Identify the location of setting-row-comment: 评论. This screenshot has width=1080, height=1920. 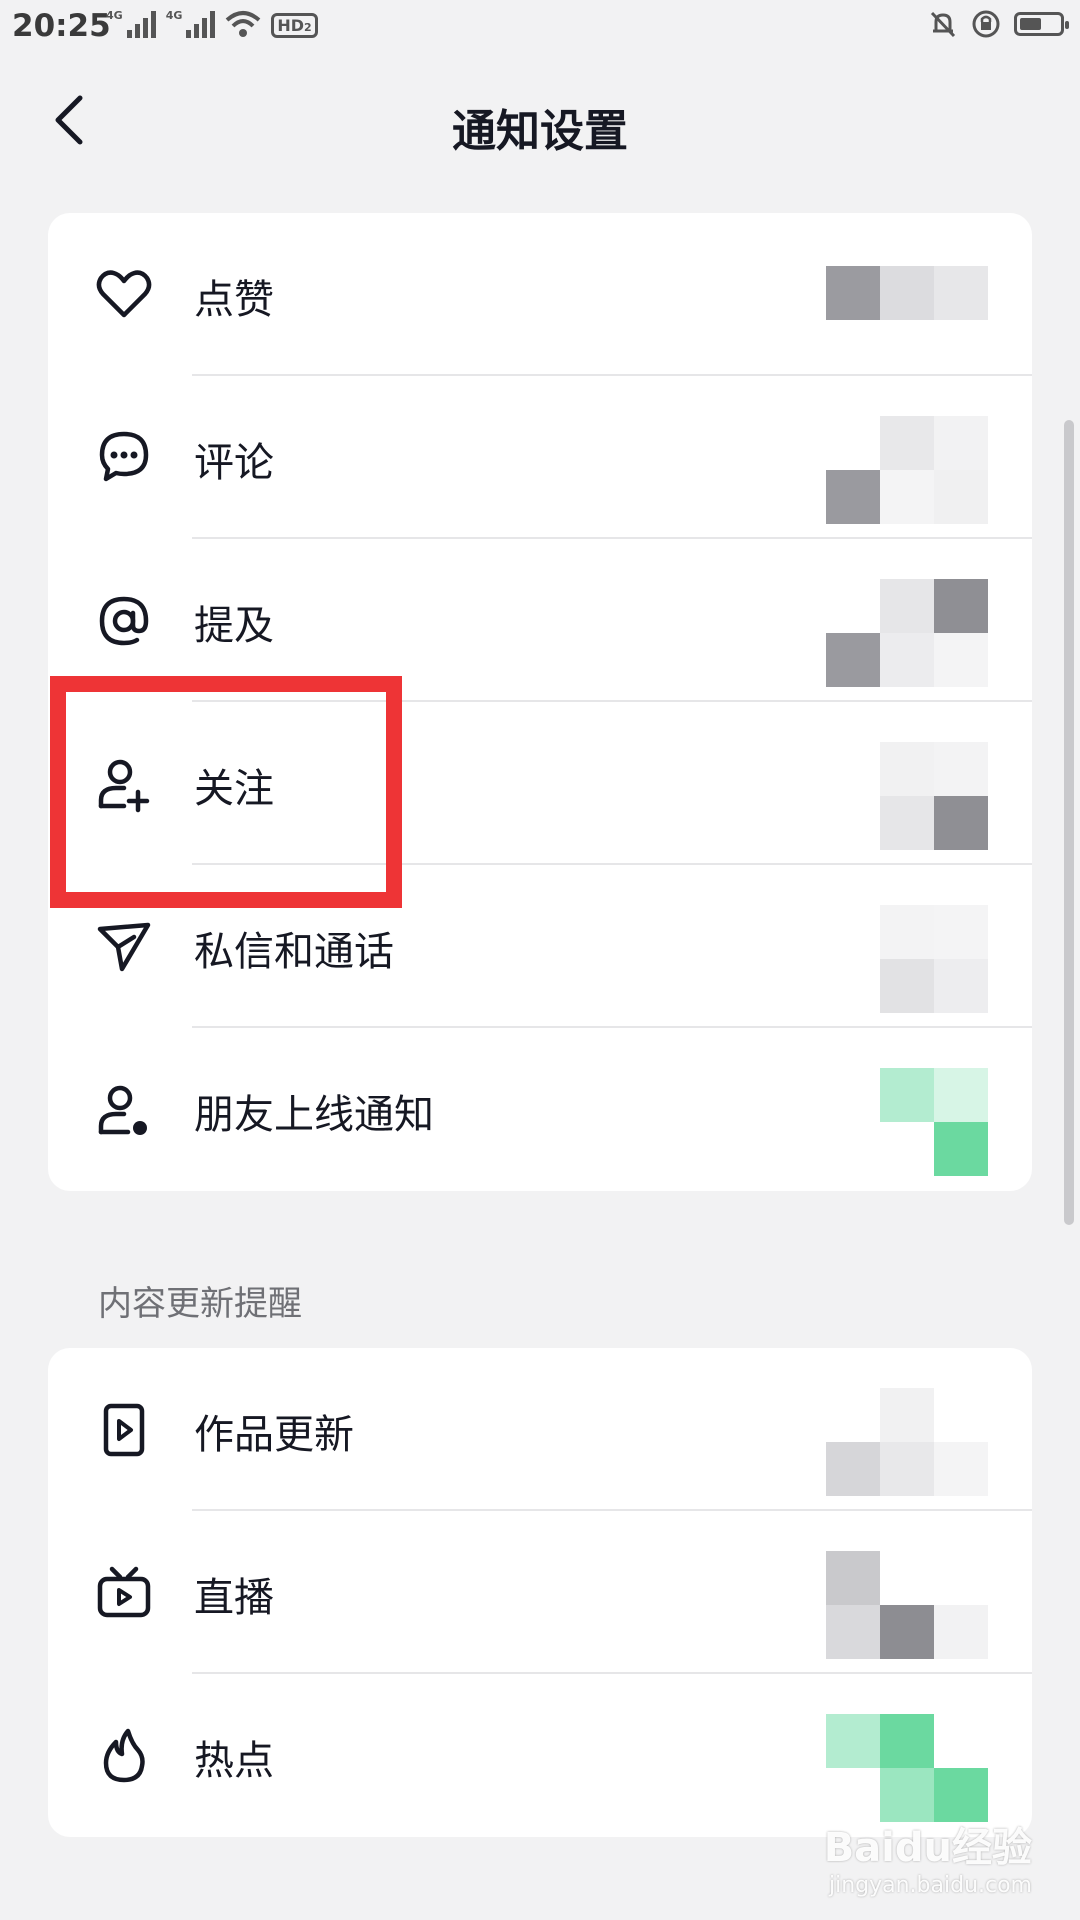
(540, 457).